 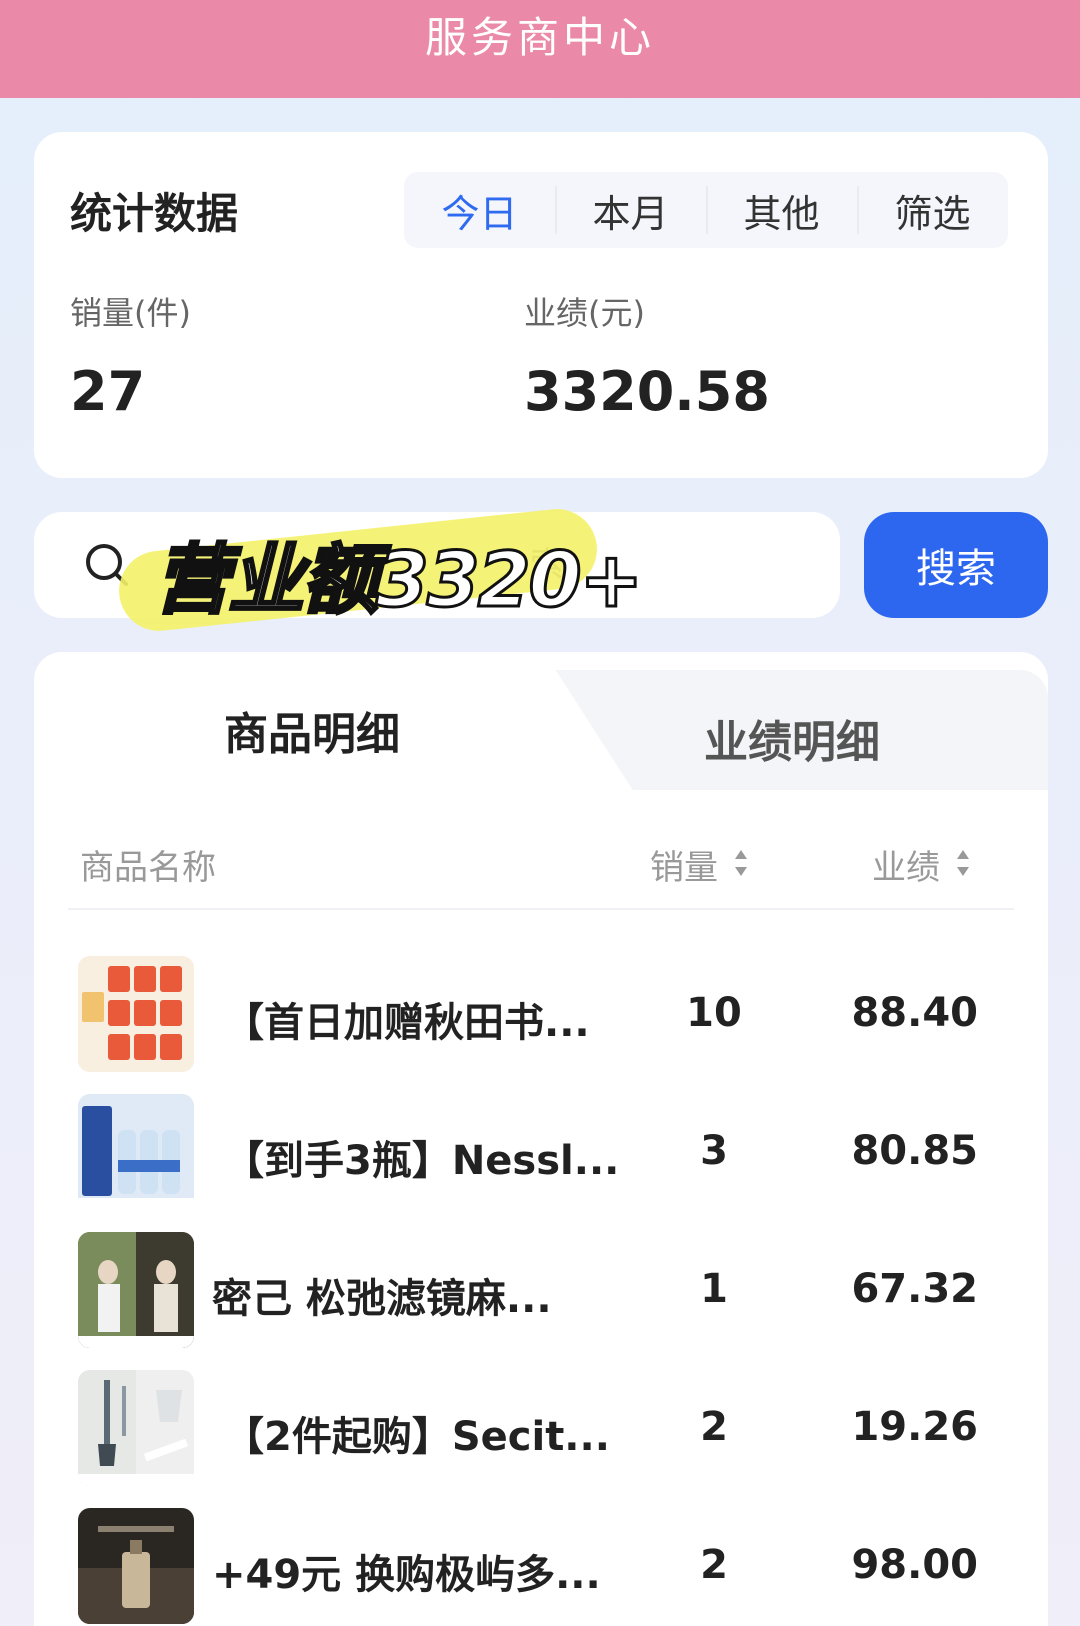 I want to click on column-header-name: 商品名称, so click(x=148, y=868).